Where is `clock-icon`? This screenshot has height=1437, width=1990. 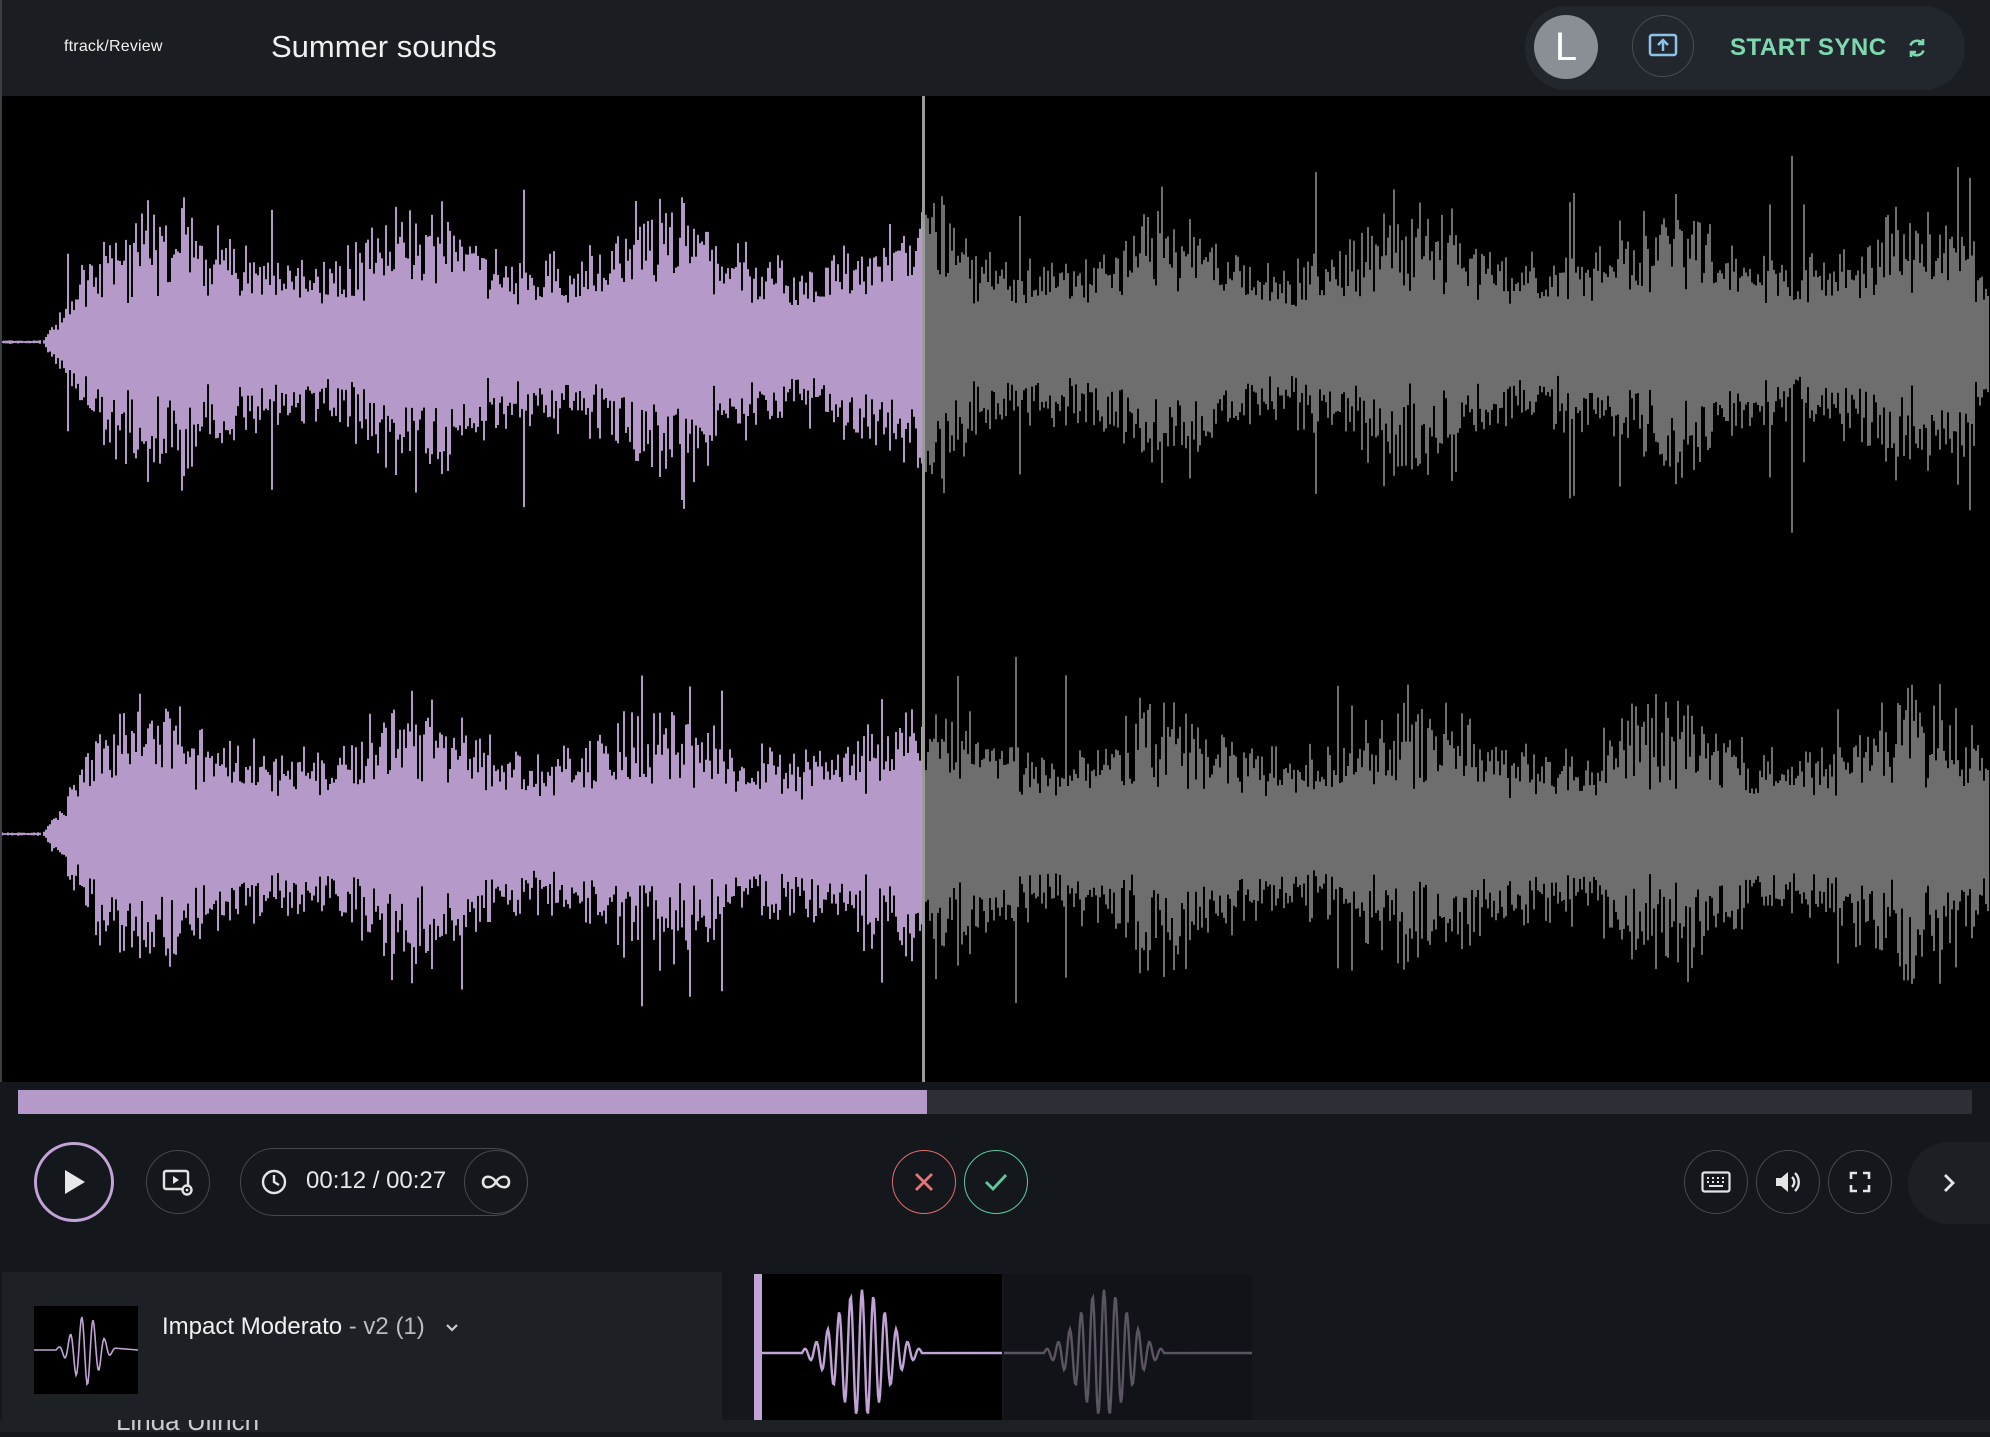
clock-icon is located at coordinates (274, 1182).